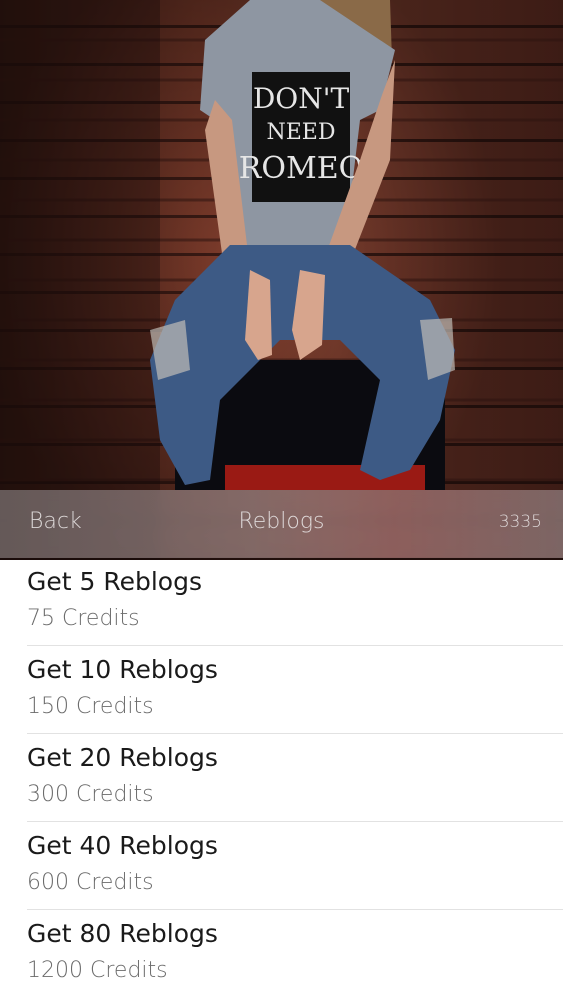 This screenshot has width=563, height=1000. What do you see at coordinates (281, 954) in the screenshot?
I see `package-row: Get 80 Reblogs 1200 Credits` at bounding box center [281, 954].